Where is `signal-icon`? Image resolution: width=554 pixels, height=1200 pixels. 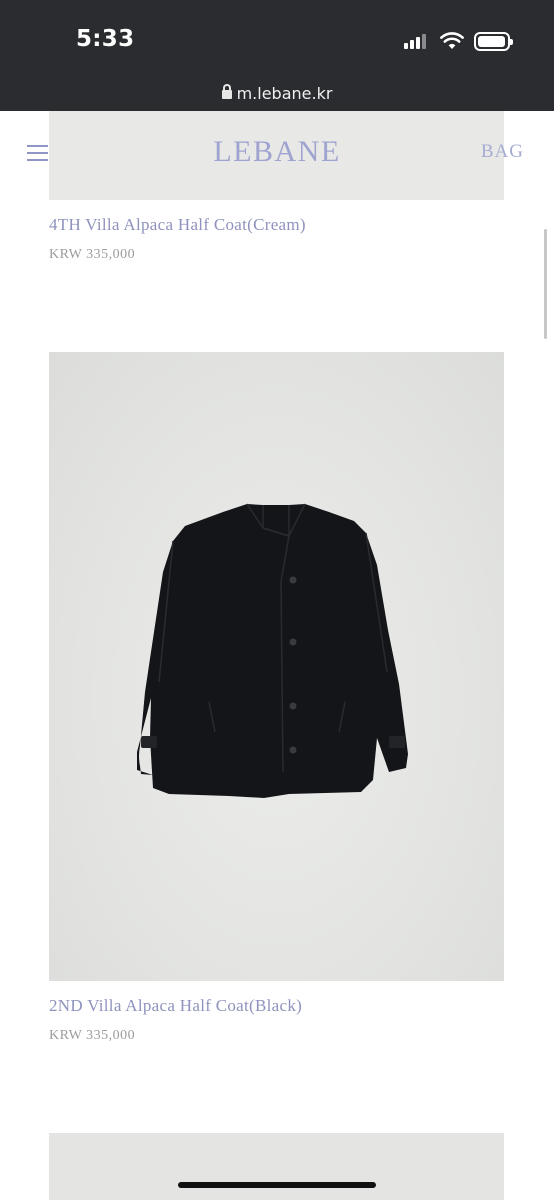
signal-icon is located at coordinates (416, 41).